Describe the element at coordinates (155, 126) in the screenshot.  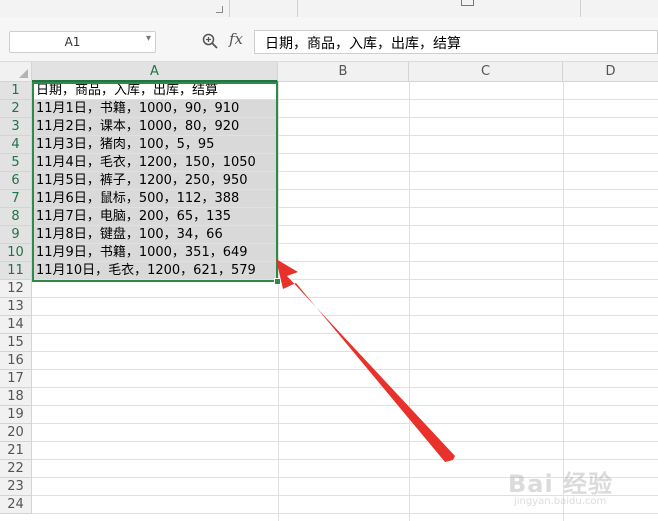
I see `cell-a3: 11月2日，课本，1000，80，920` at that location.